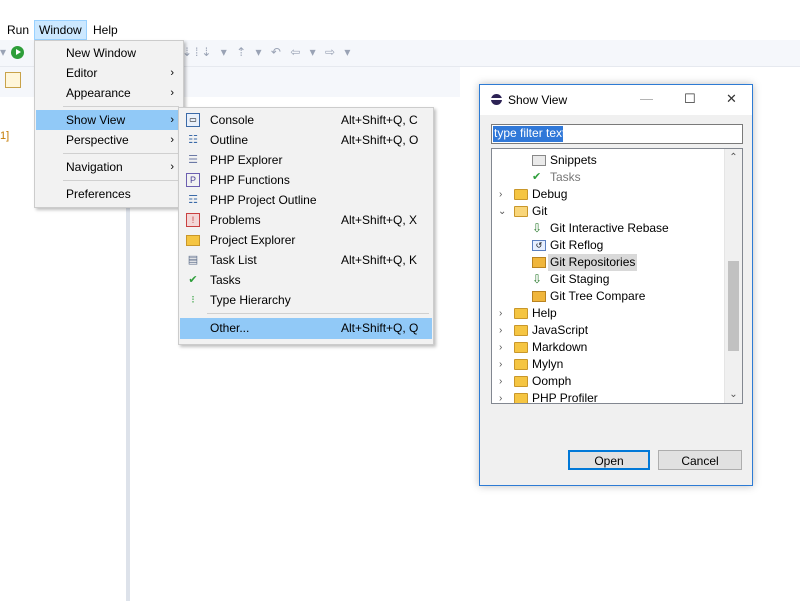 This screenshot has width=800, height=601. What do you see at coordinates (306, 220) in the screenshot?
I see `menu-item-problems: ! Problems Alt+Shift+Q, X` at bounding box center [306, 220].